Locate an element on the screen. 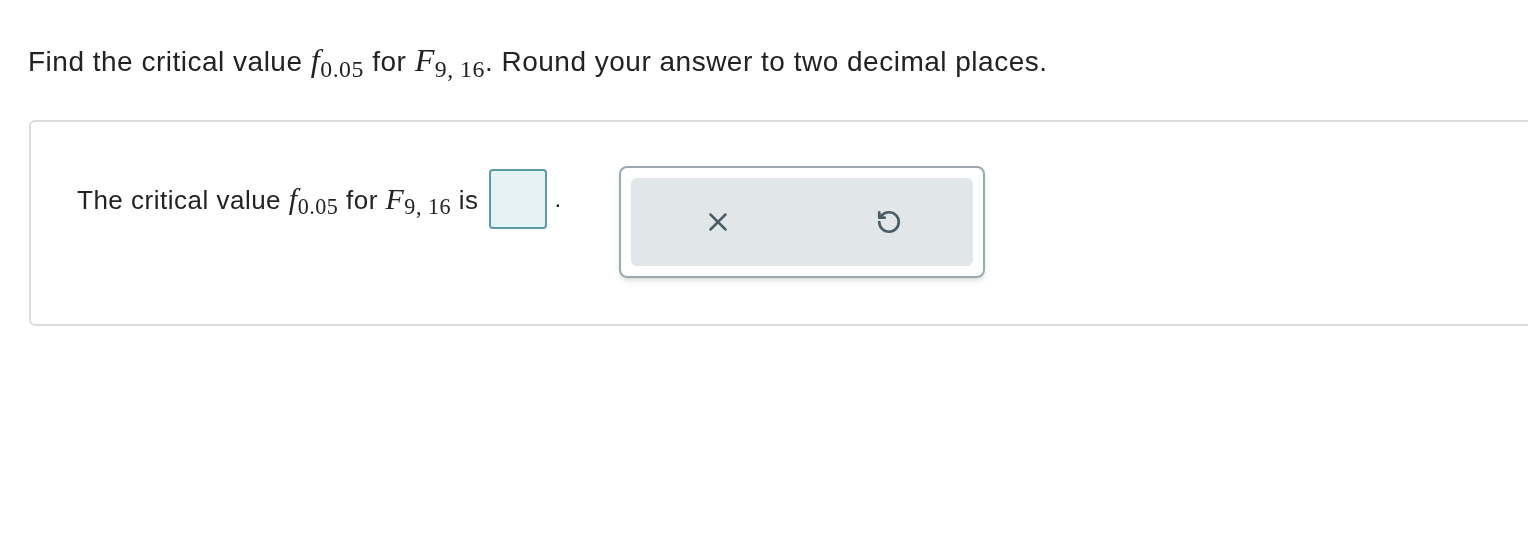 The image size is (1528, 540). period-text: . is located at coordinates (558, 199).